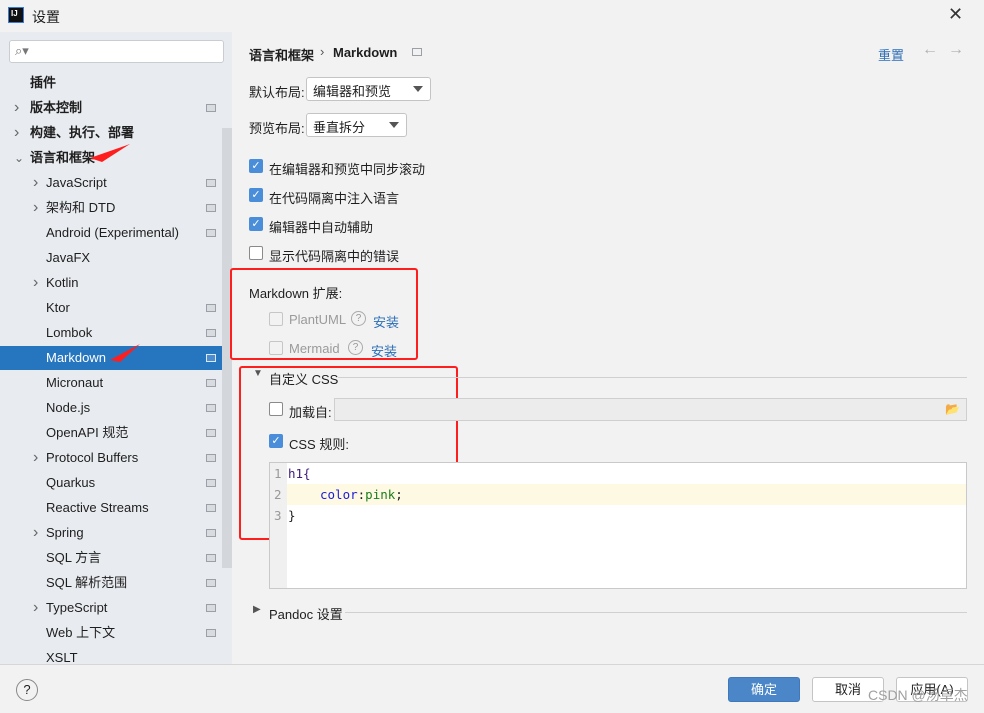  Describe the element at coordinates (918, 695) in the screenshot. I see `watermark: CSDN @汤卓杰` at that location.